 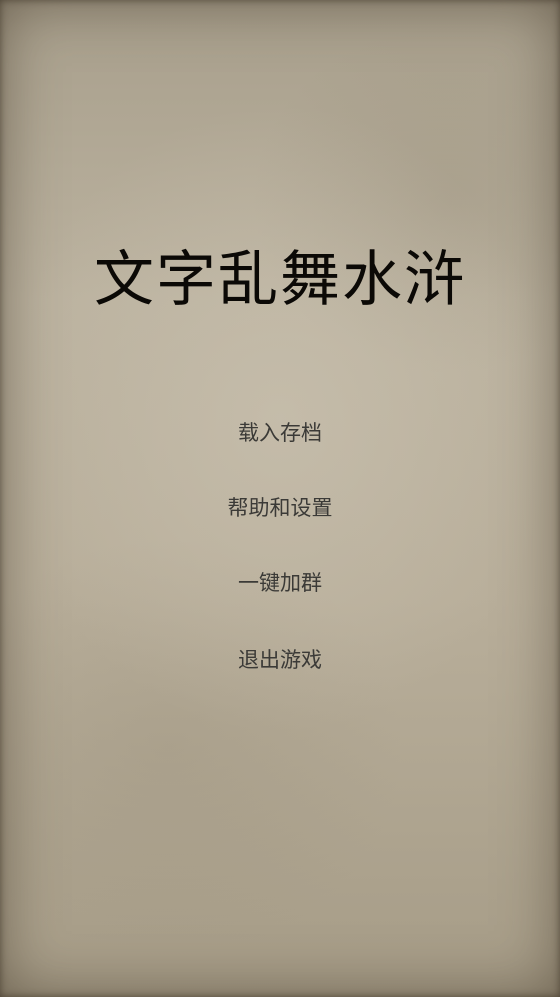 What do you see at coordinates (280, 433) in the screenshot?
I see `load-save-button: 载入存档` at bounding box center [280, 433].